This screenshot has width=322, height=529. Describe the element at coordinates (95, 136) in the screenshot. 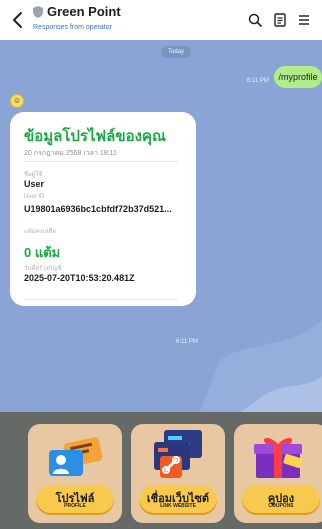

I see `profile-card-heading: ข้อมูลโปรไฟล์ของคุณ` at that location.